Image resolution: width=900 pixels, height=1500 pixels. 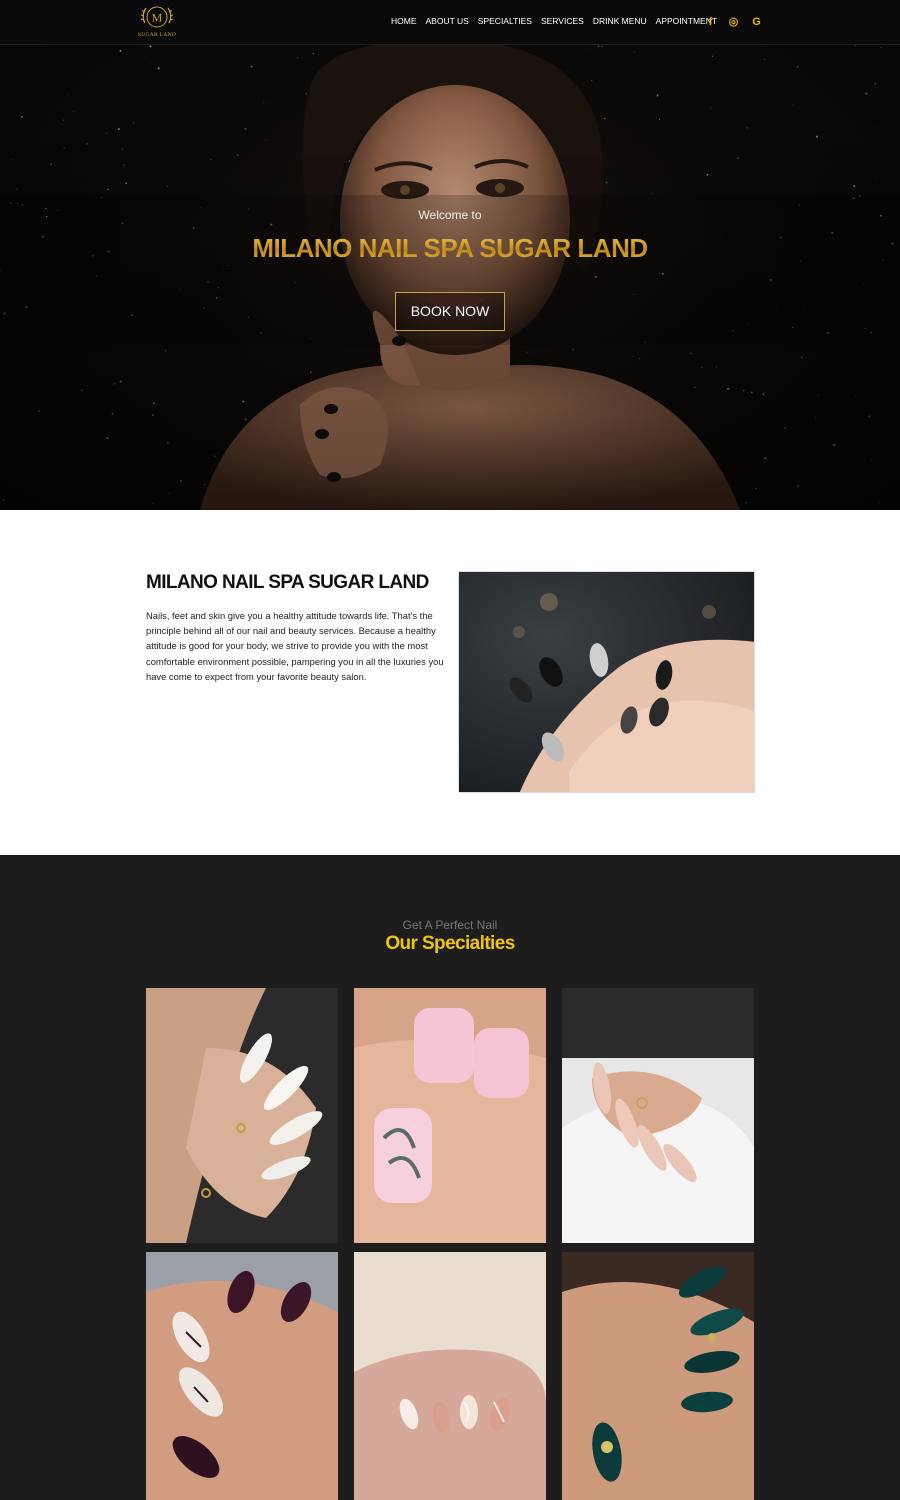 I want to click on specialties-subtitle: Get A Perfect Nail, so click(x=450, y=925).